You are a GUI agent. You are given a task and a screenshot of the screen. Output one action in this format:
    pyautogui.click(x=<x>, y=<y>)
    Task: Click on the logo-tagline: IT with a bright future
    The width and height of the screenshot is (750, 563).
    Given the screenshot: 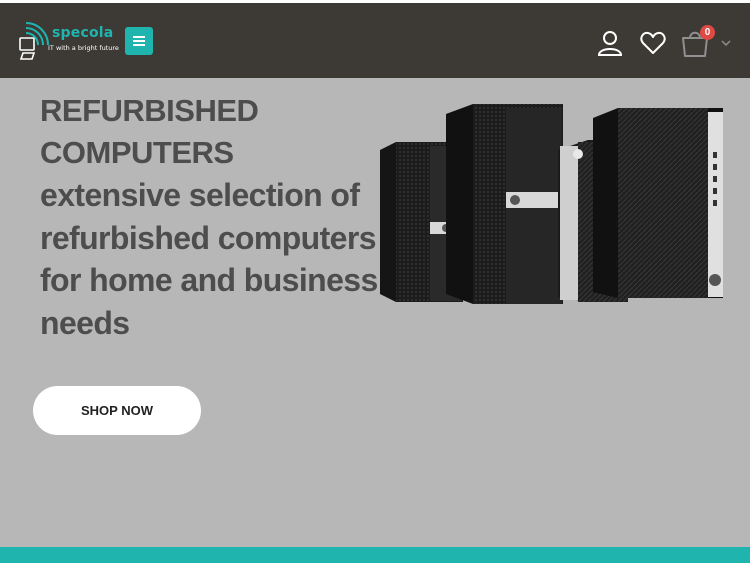 What is the action you would take?
    pyautogui.click(x=83, y=48)
    